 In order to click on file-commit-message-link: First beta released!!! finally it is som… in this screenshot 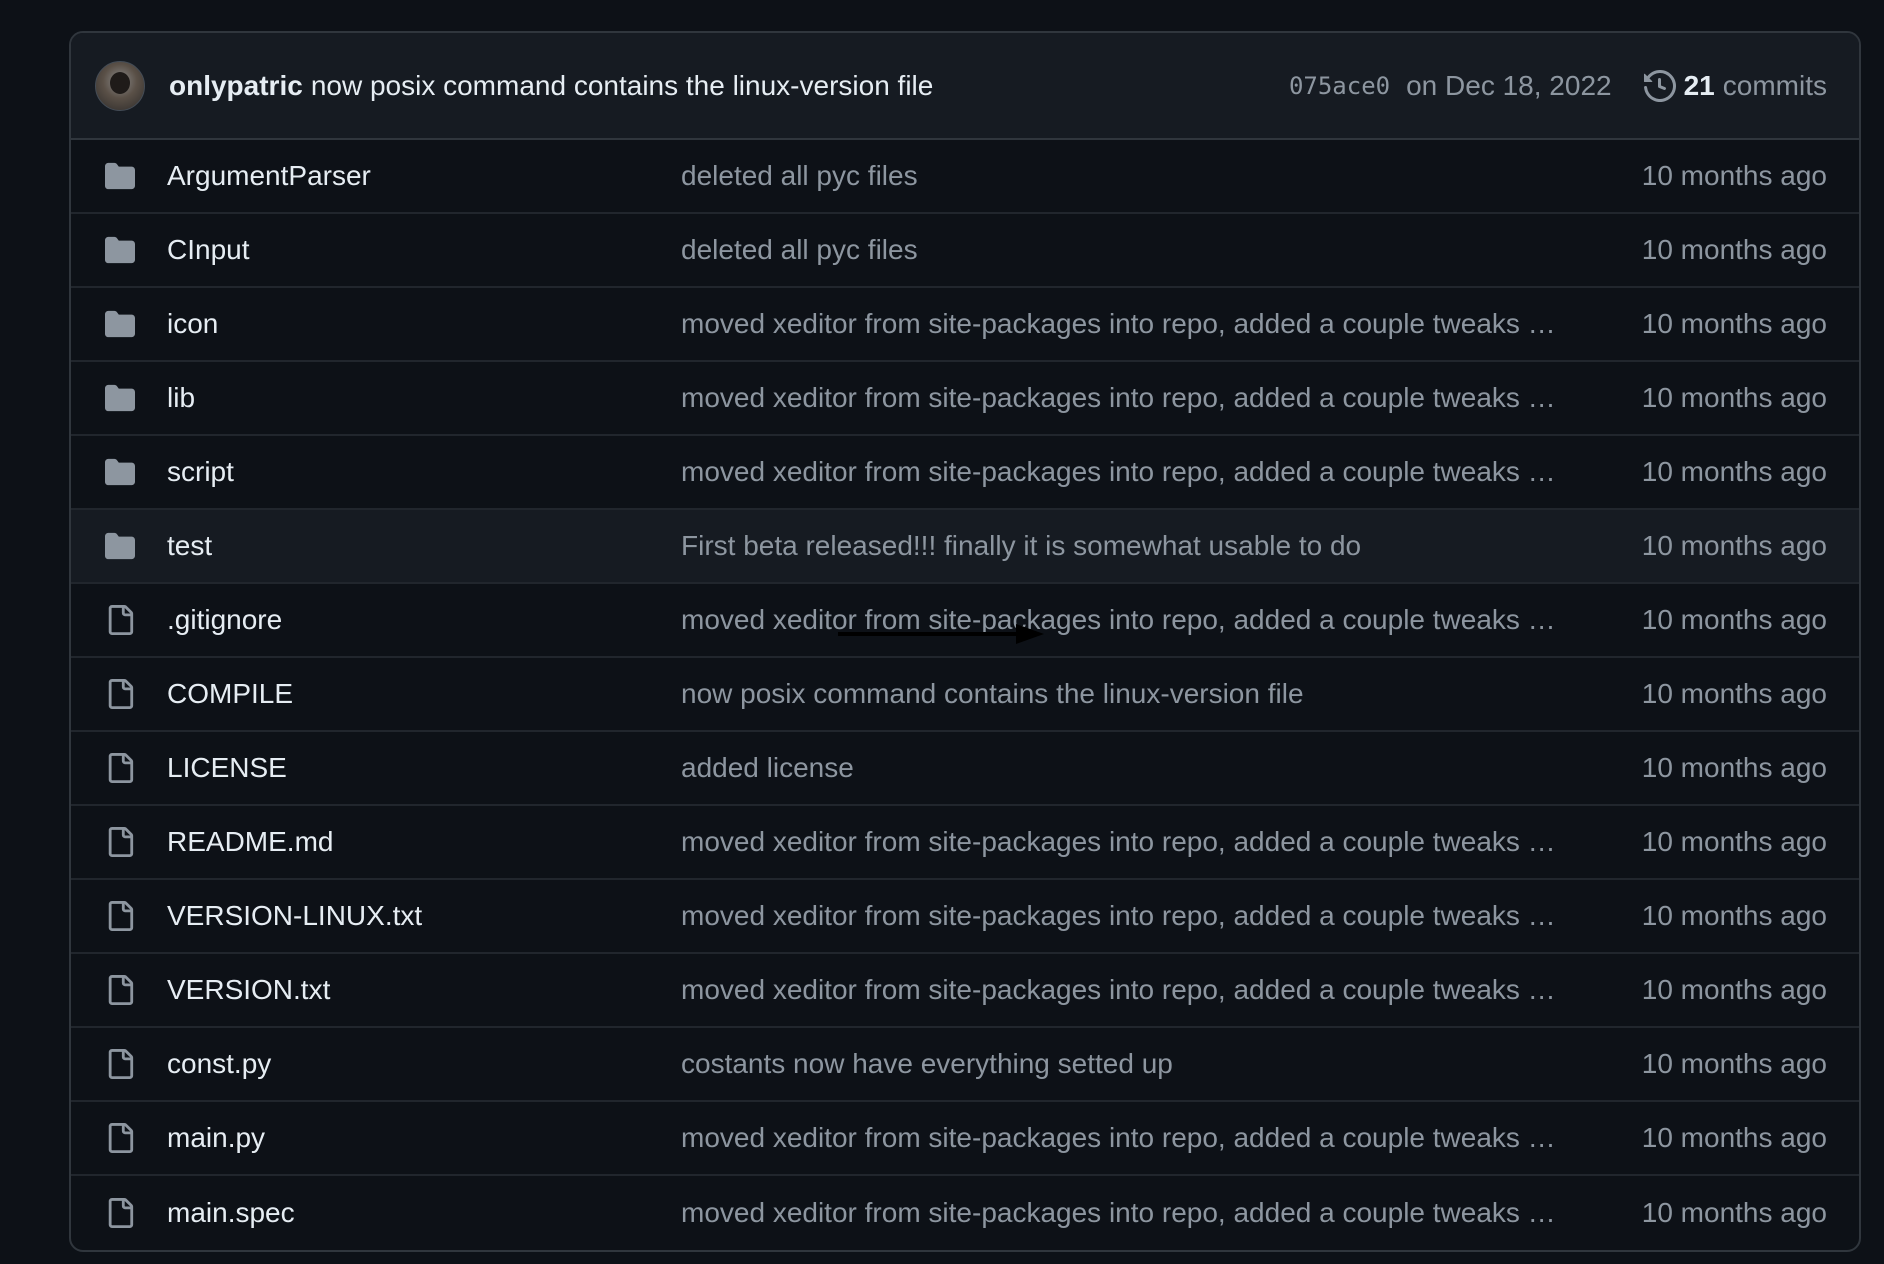, I will do `click(1141, 546)`.